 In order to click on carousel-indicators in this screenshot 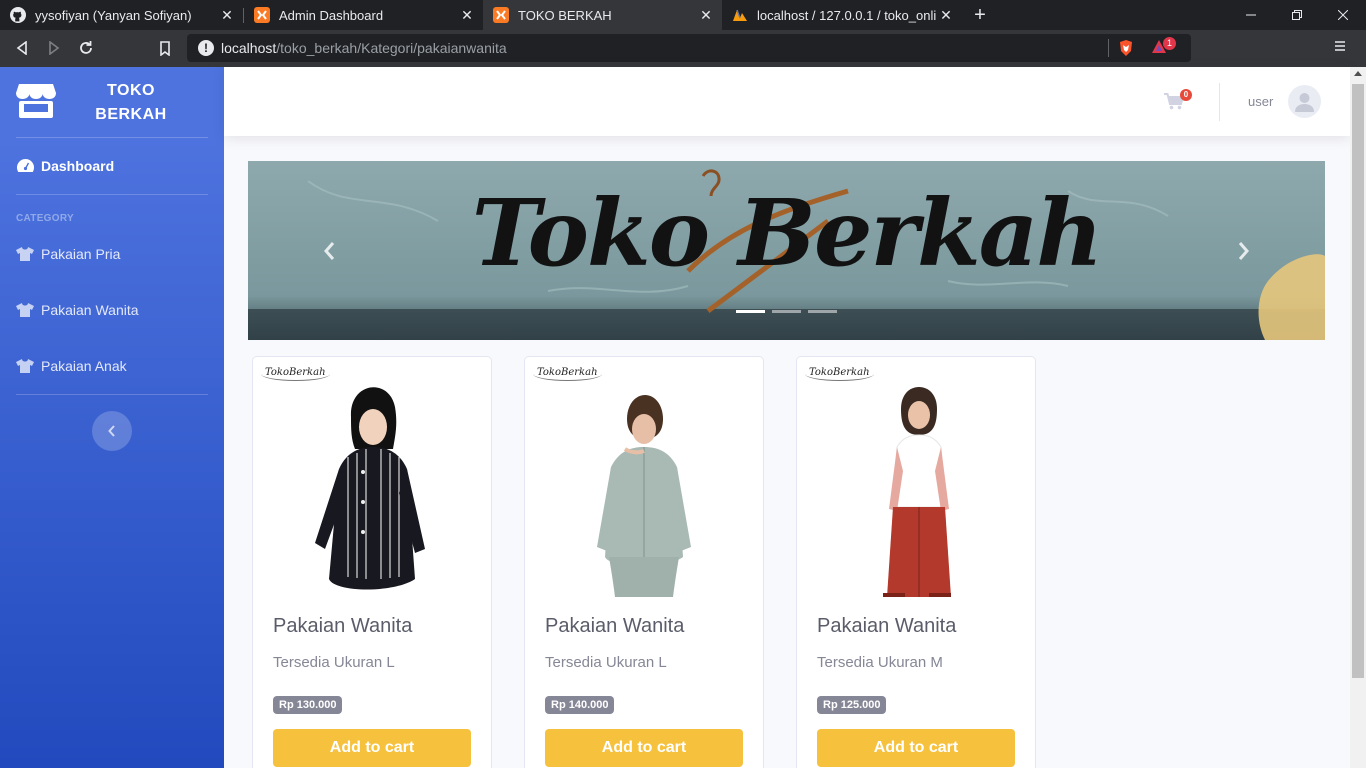, I will do `click(786, 311)`.